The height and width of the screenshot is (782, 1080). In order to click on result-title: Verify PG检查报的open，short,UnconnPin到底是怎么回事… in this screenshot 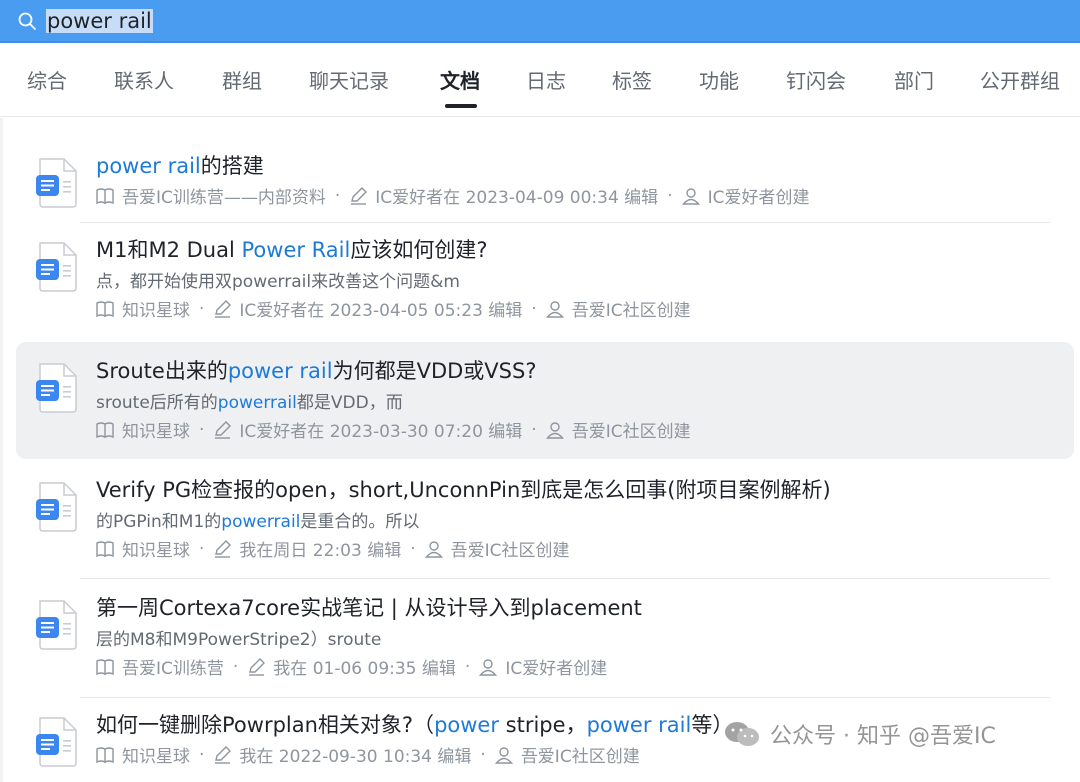, I will do `click(463, 489)`.